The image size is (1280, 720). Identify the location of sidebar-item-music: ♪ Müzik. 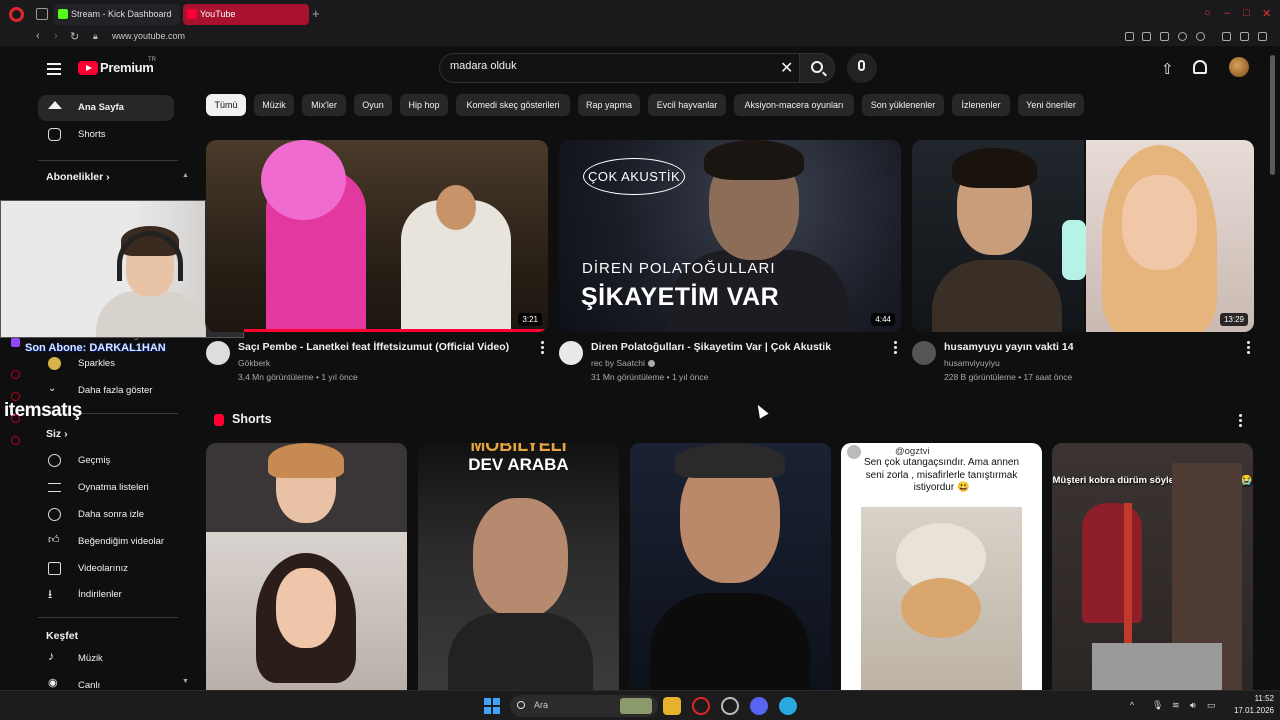
(106, 659).